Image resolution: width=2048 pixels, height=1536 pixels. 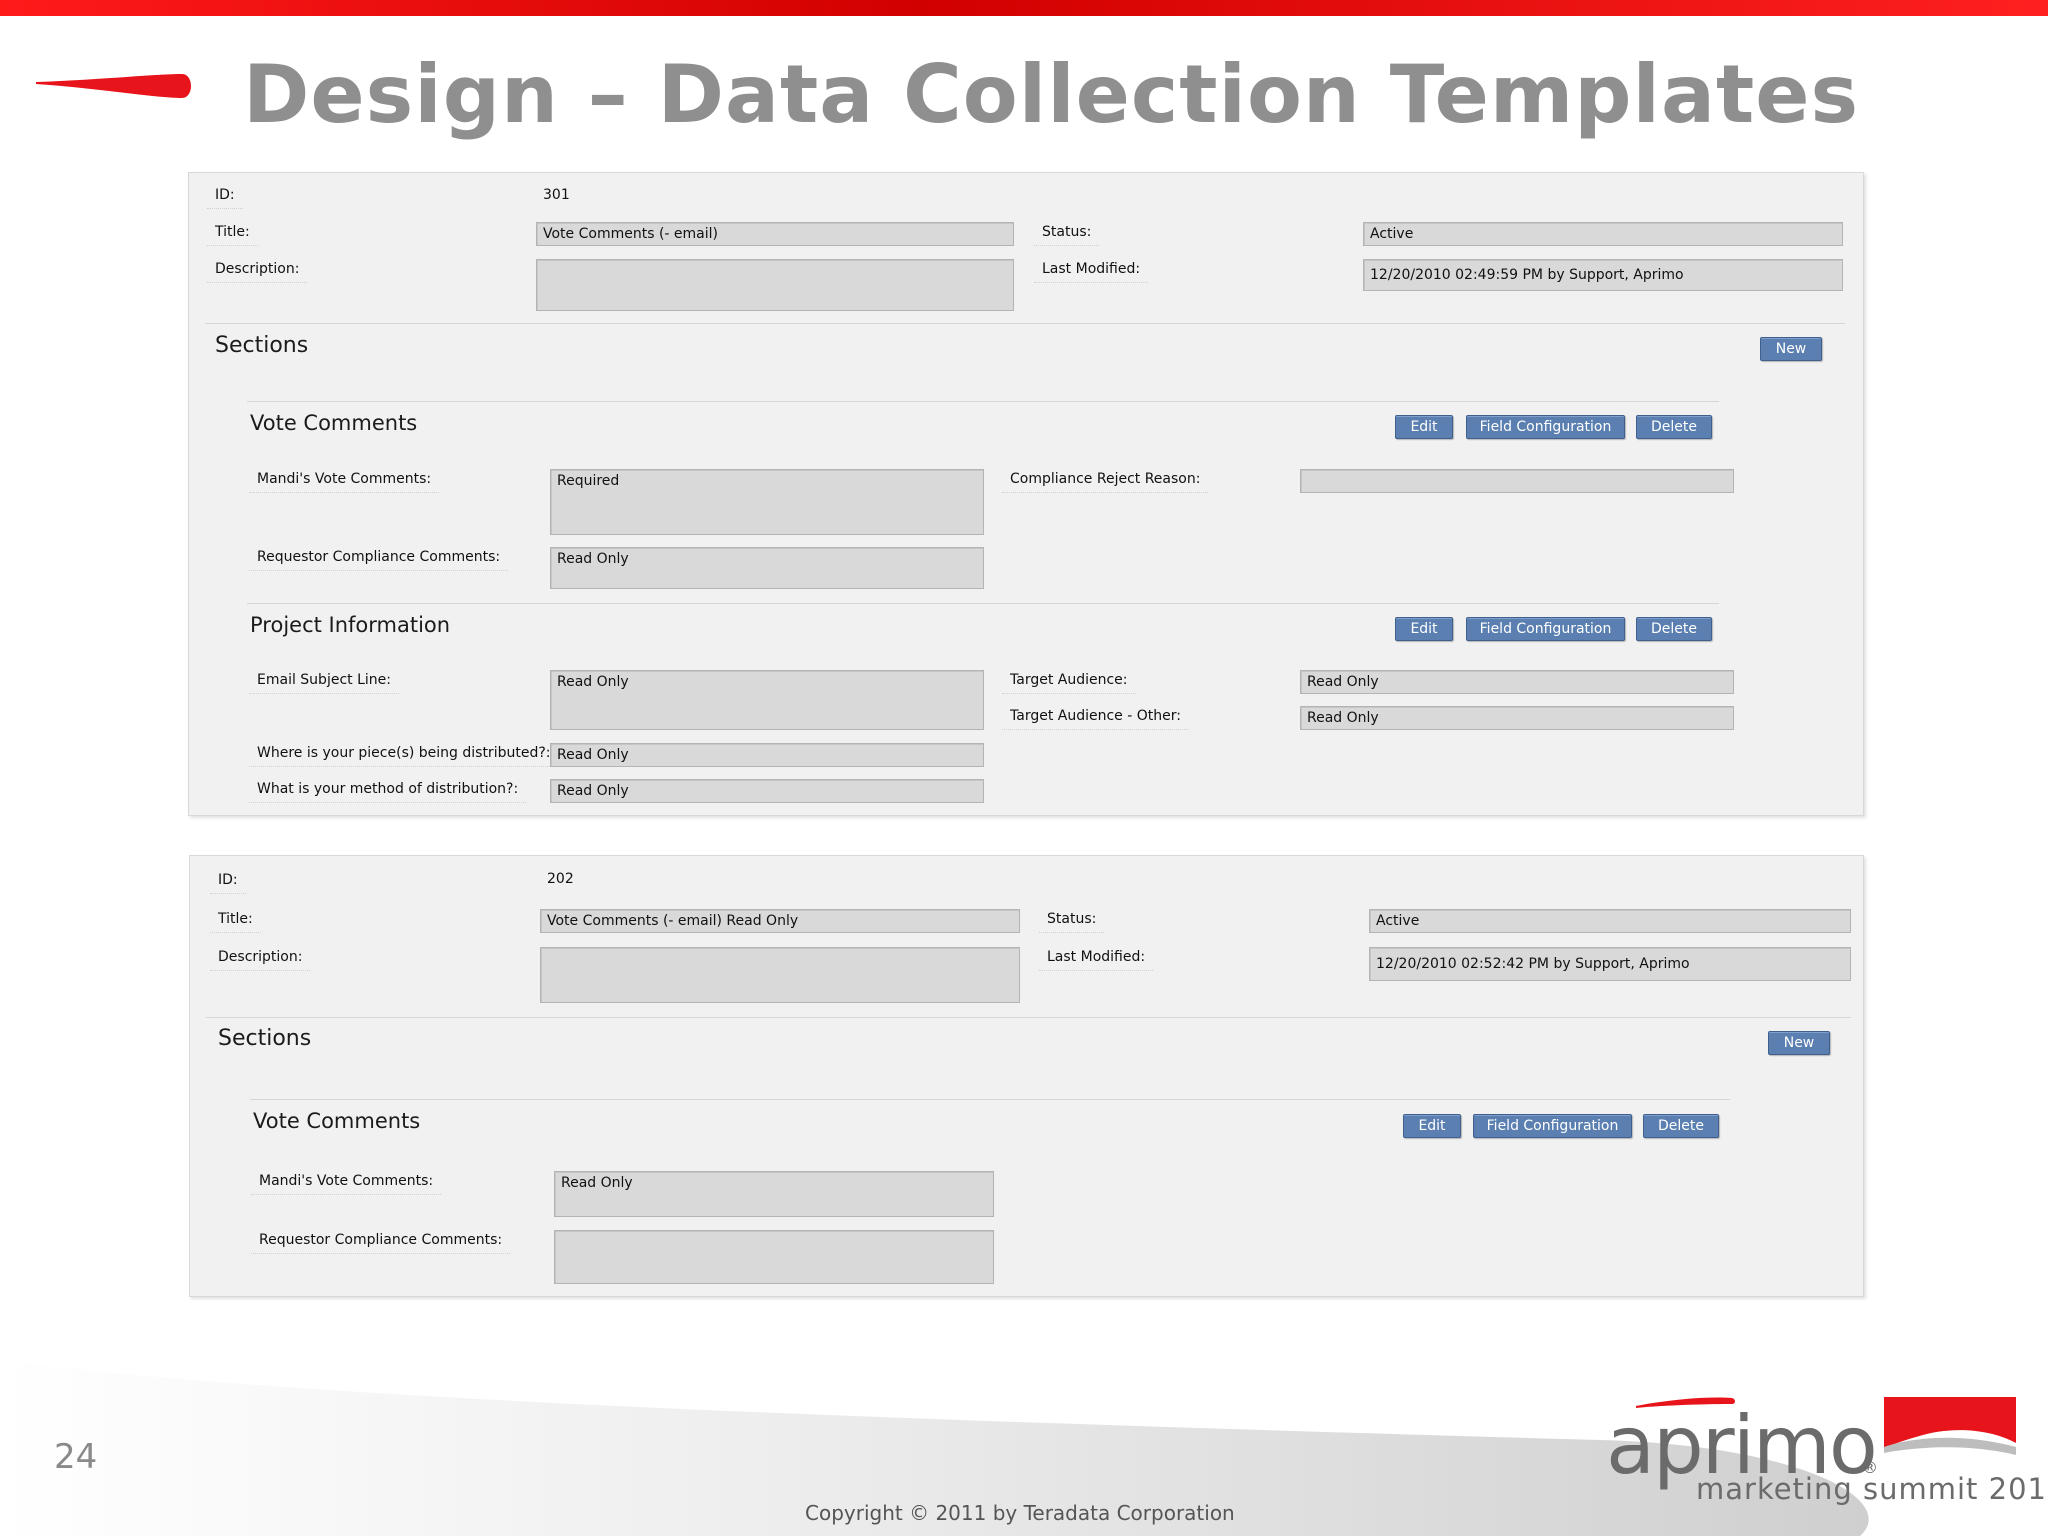 What do you see at coordinates (560, 879) in the screenshot?
I see `id-value: 202` at bounding box center [560, 879].